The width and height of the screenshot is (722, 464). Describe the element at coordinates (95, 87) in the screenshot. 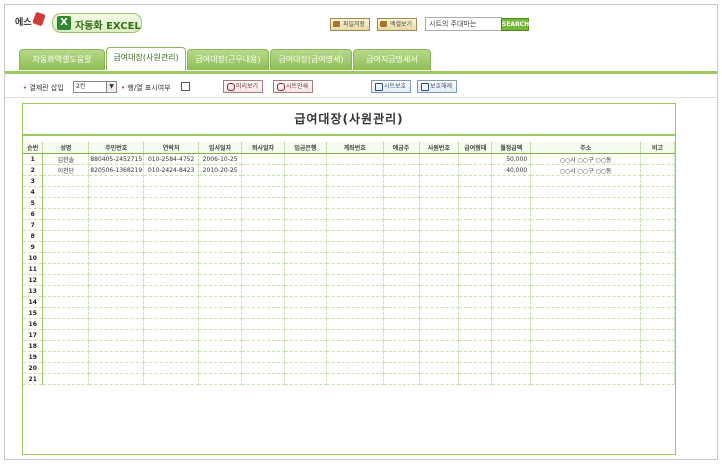

I see `settle-select: 2칸 ▼` at that location.